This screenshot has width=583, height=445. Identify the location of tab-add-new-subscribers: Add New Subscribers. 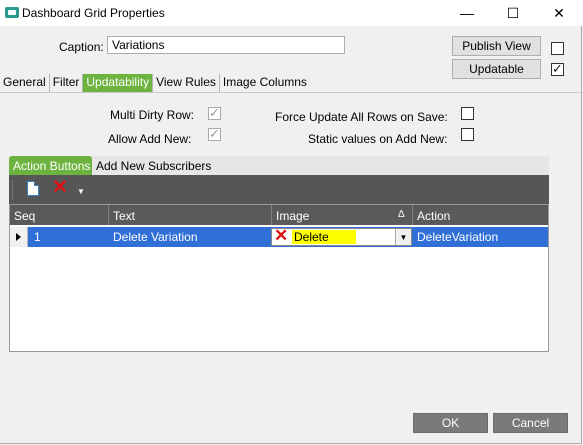
(153, 165).